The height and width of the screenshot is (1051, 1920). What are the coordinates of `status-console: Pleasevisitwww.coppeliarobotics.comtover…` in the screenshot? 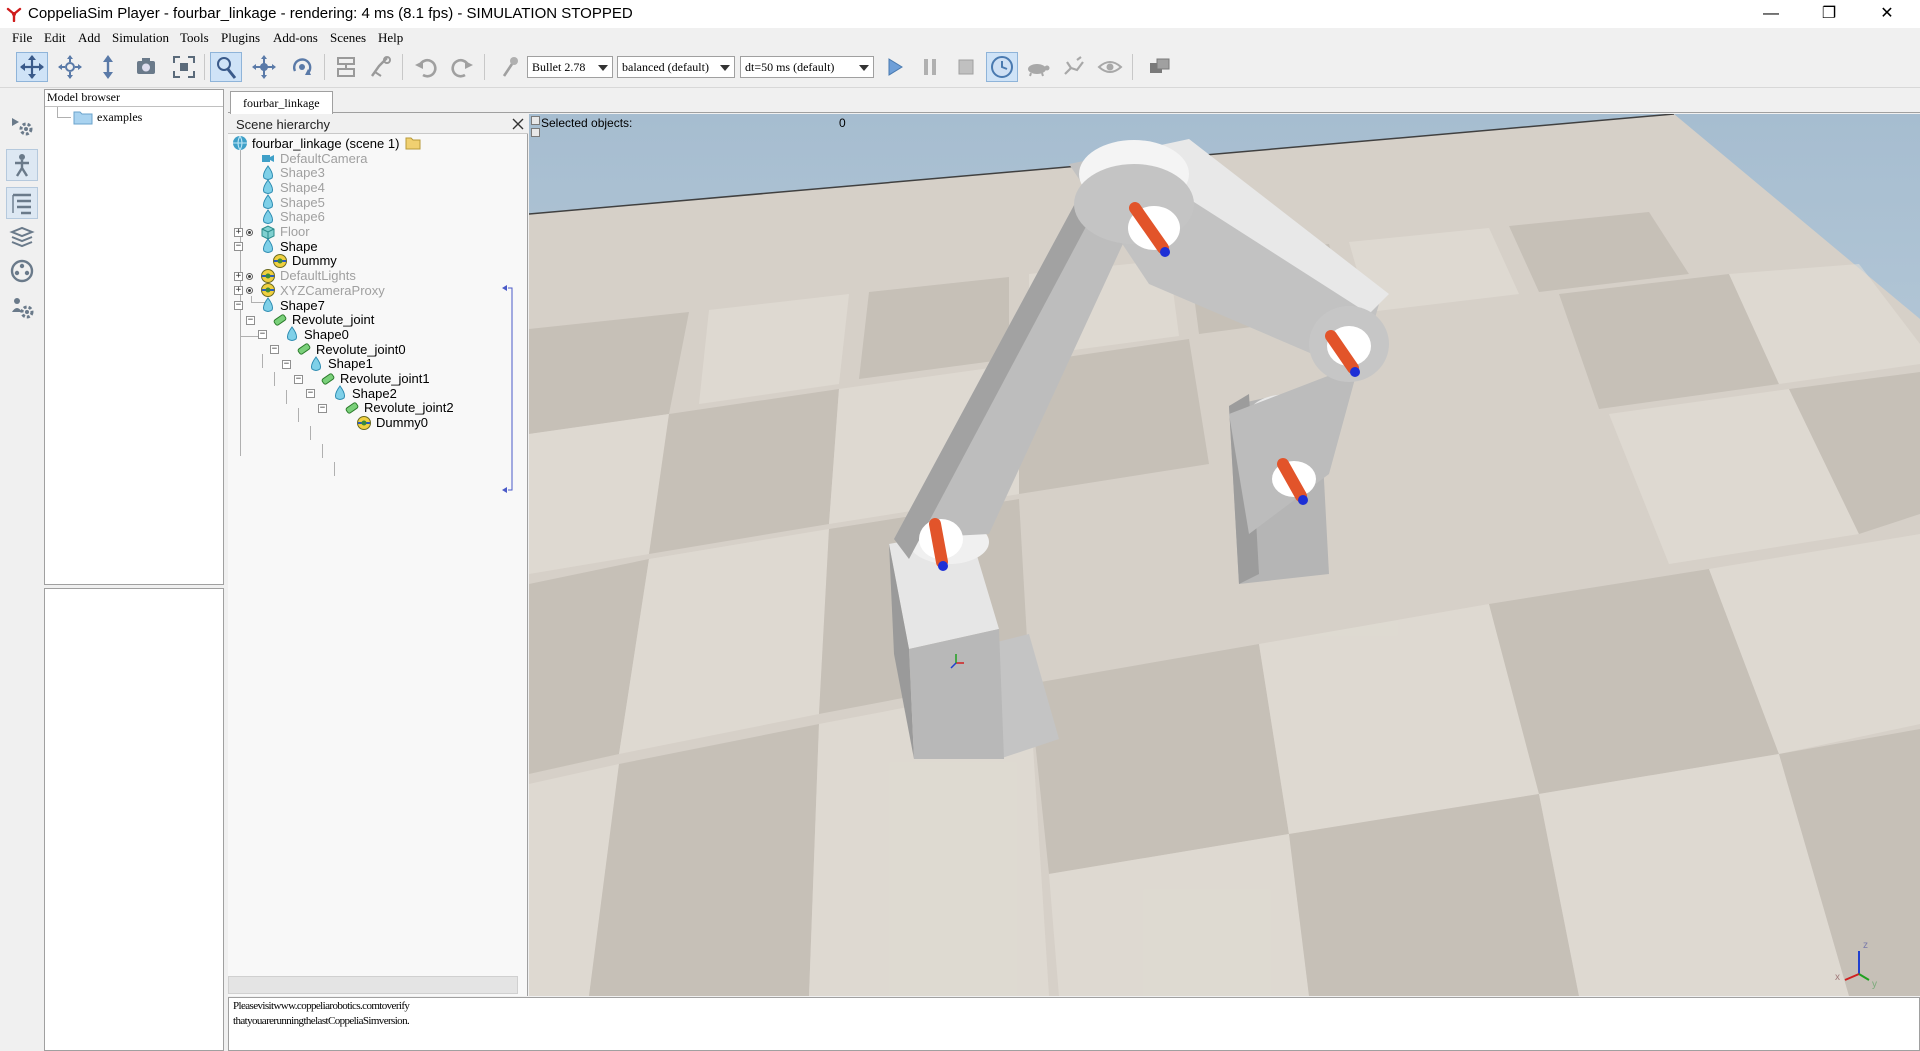 It's located at (1074, 1024).